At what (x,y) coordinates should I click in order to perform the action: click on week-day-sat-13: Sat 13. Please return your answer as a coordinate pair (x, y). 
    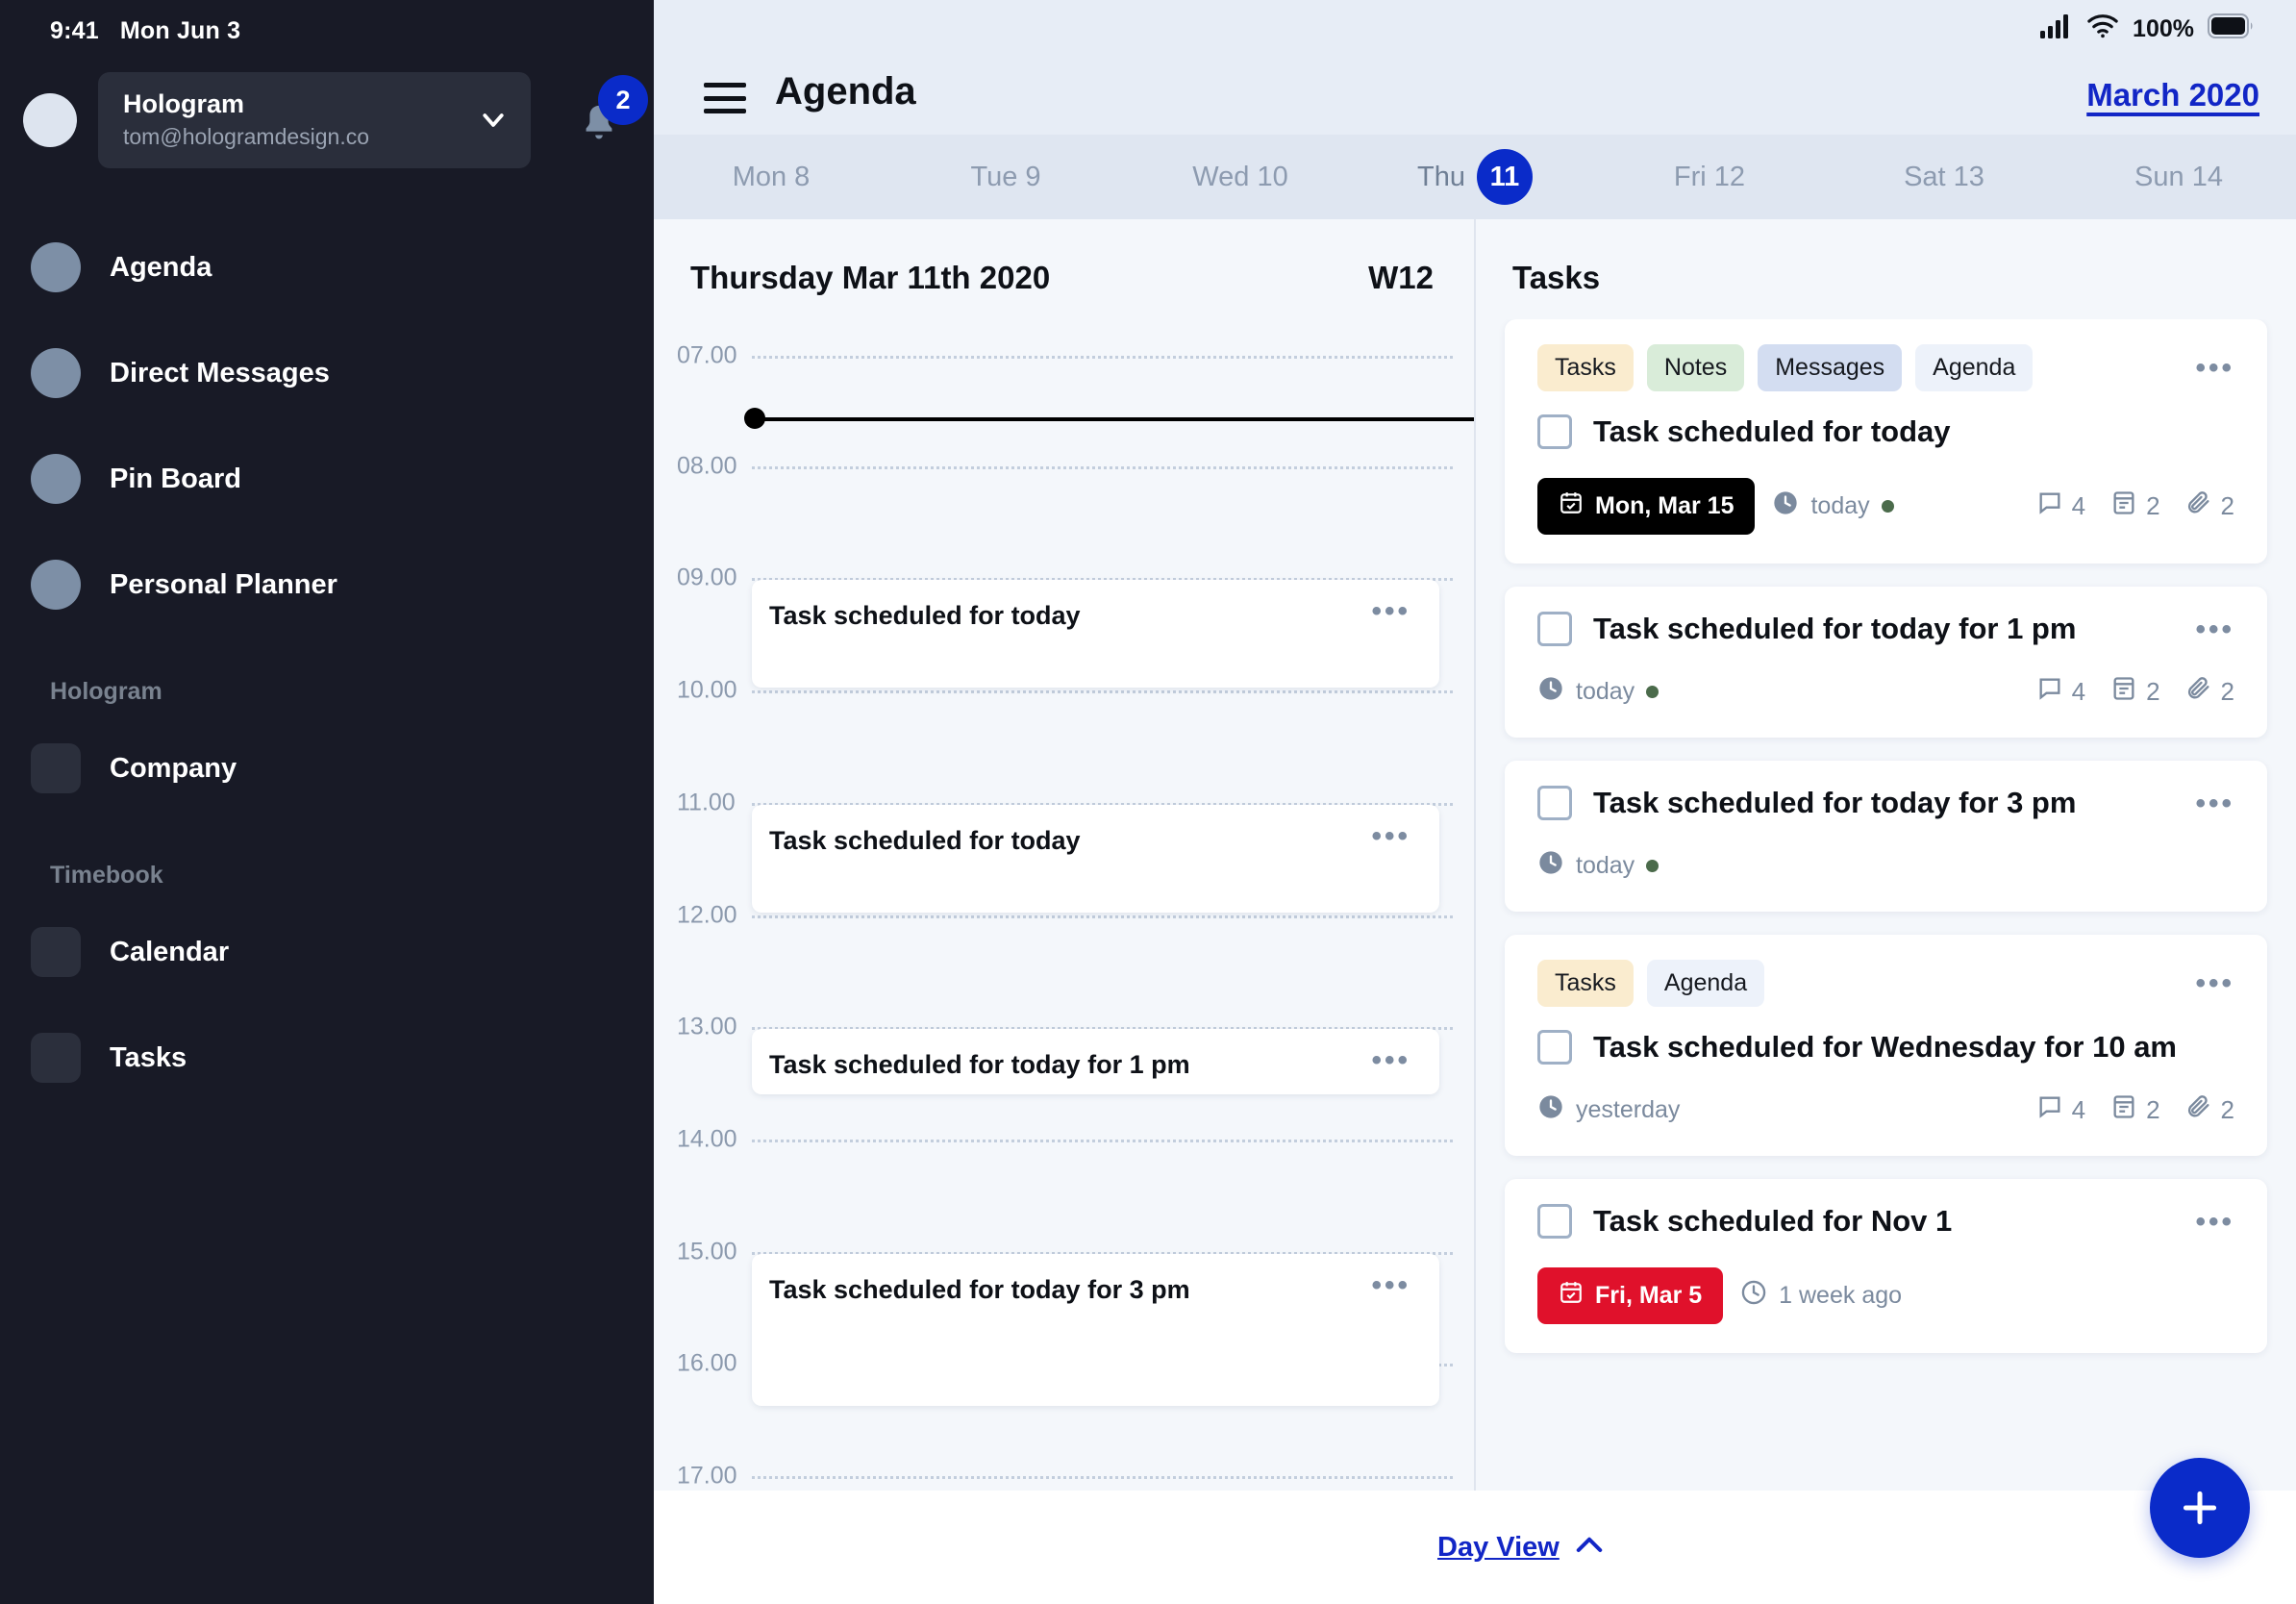
    Looking at the image, I should click on (1944, 177).